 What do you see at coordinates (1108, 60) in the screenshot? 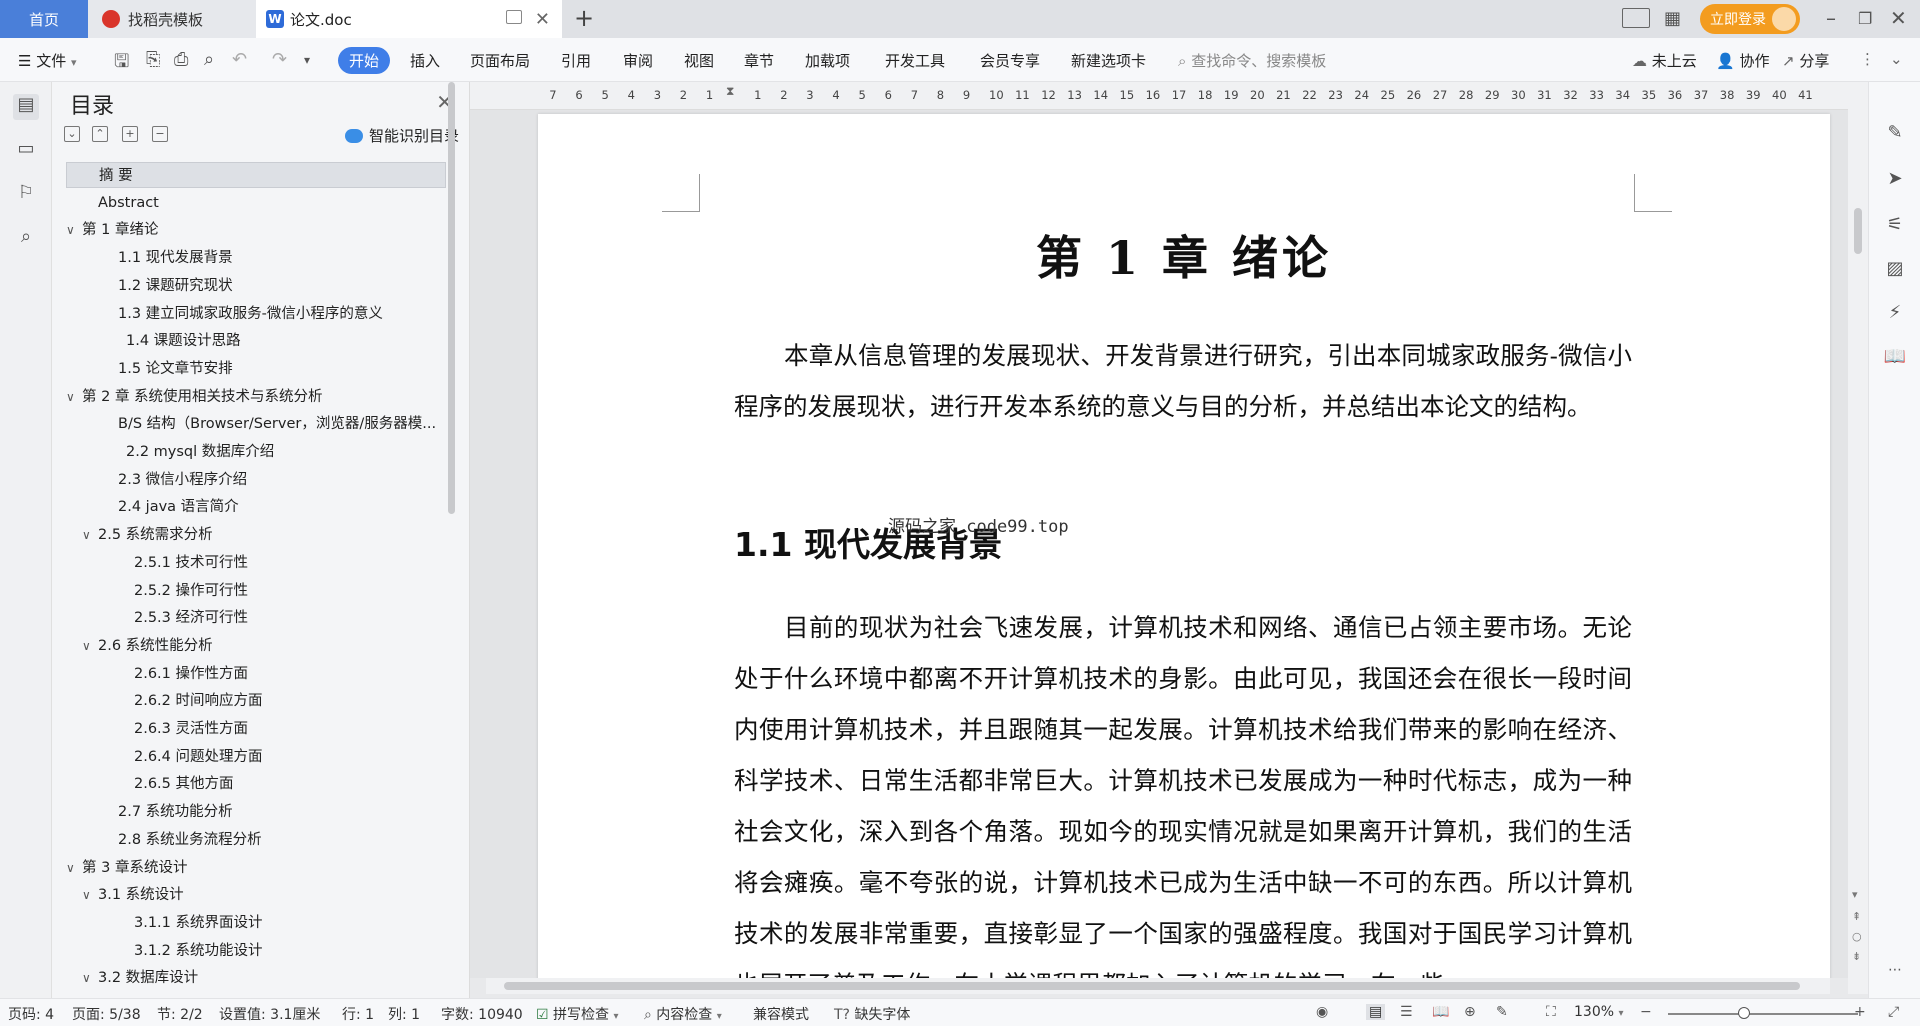
I see `ribbon-tab-new: 新建选项卡` at bounding box center [1108, 60].